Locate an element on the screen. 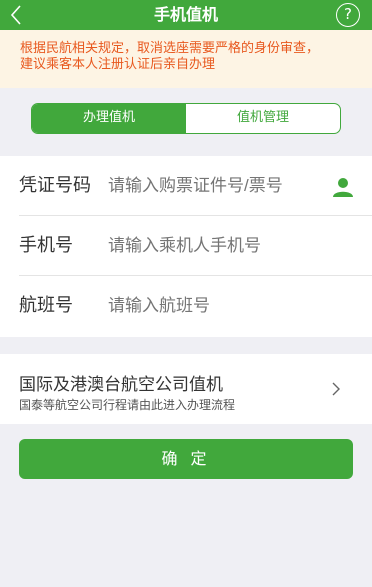 The width and height of the screenshot is (372, 587). tab-section: 办理值机 值机管理 is located at coordinates (186, 122).